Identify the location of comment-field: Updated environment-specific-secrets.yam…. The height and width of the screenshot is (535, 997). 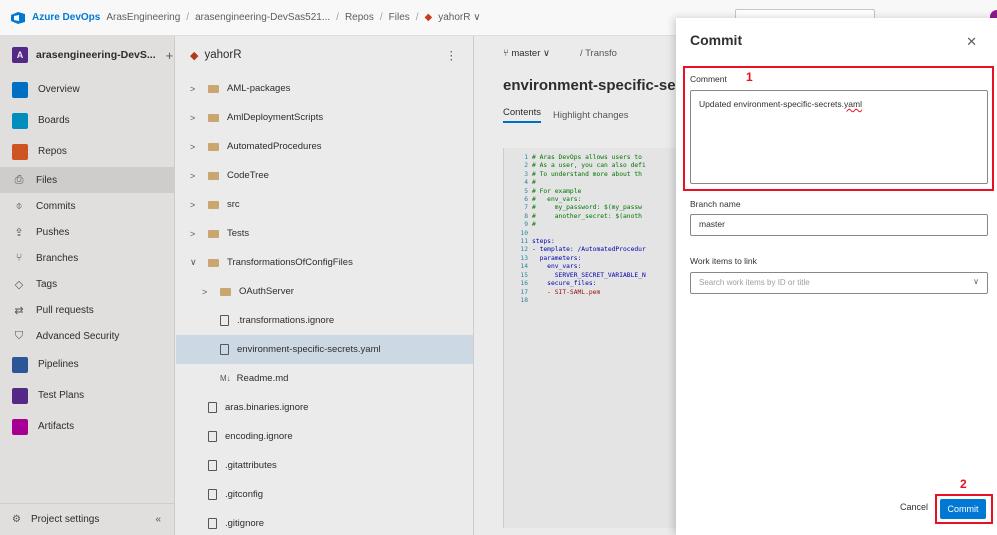
(839, 137).